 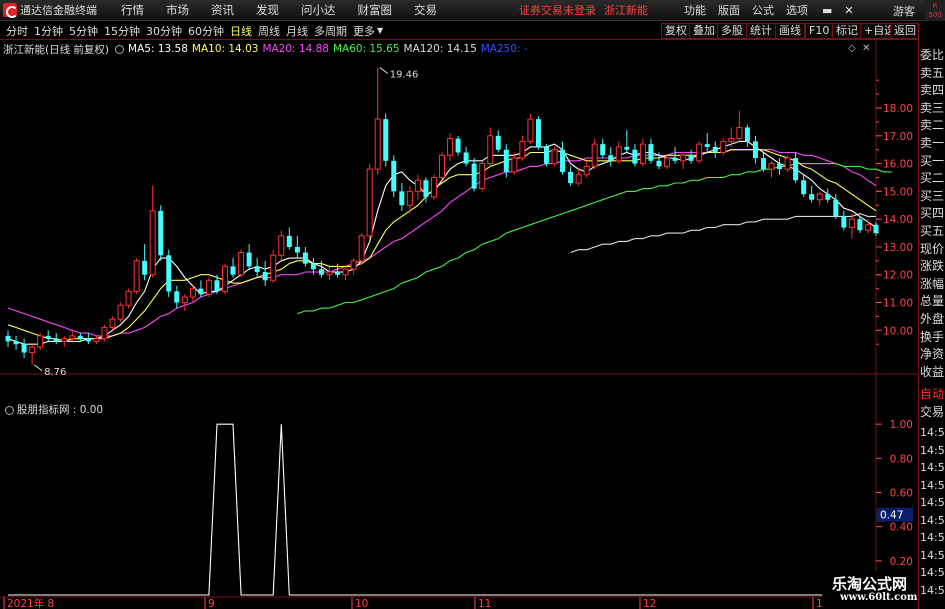 I want to click on menu-caifuquan: 财富圈, so click(x=375, y=10).